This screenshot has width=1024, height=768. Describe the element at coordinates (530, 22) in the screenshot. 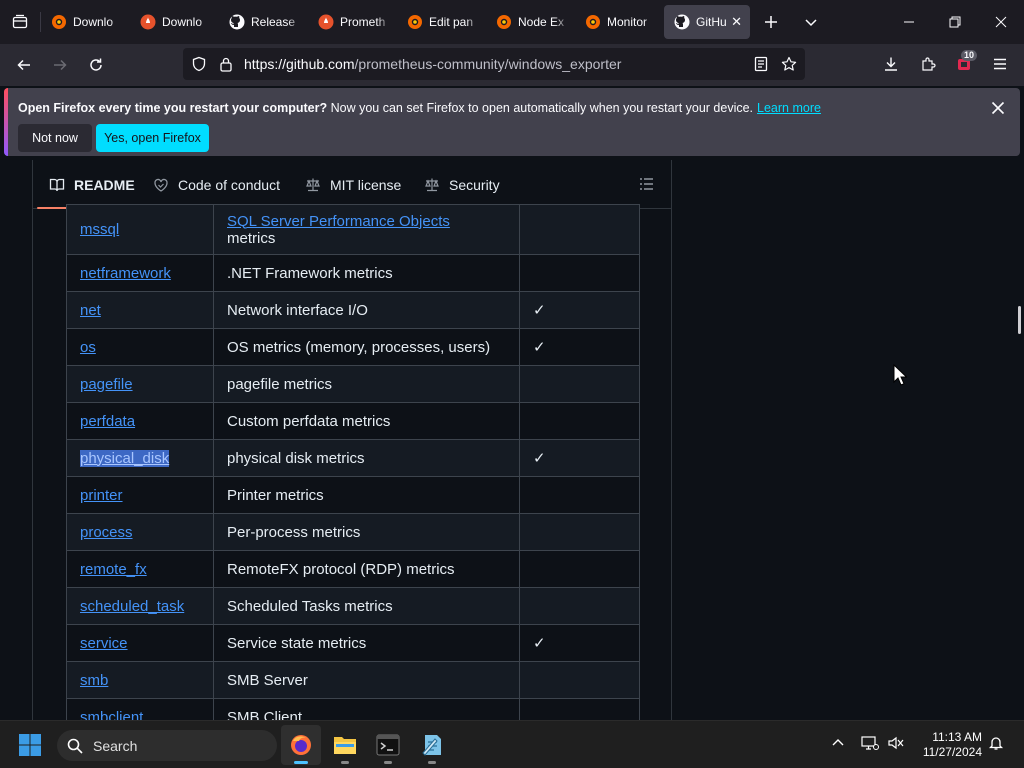

I see `tab: Node Ex` at that location.